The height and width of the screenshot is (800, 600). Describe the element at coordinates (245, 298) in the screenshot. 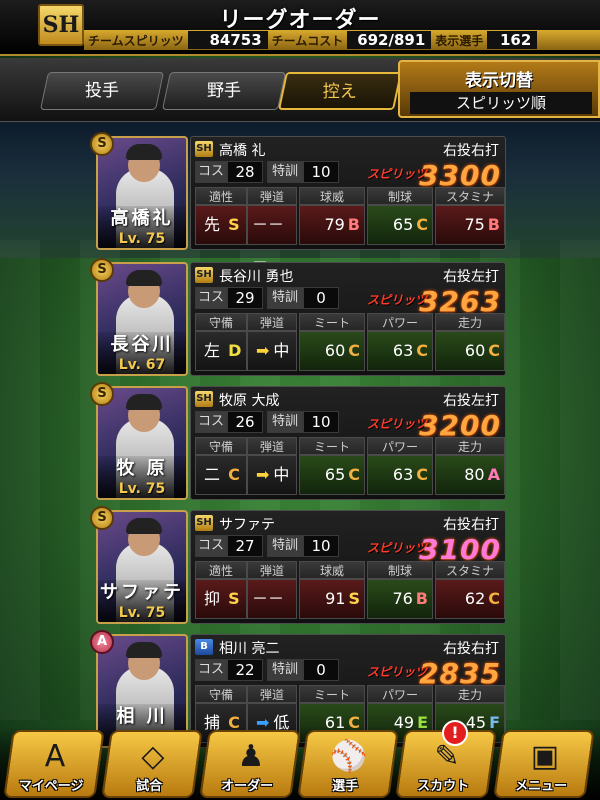

I see `cost-value: 29` at that location.